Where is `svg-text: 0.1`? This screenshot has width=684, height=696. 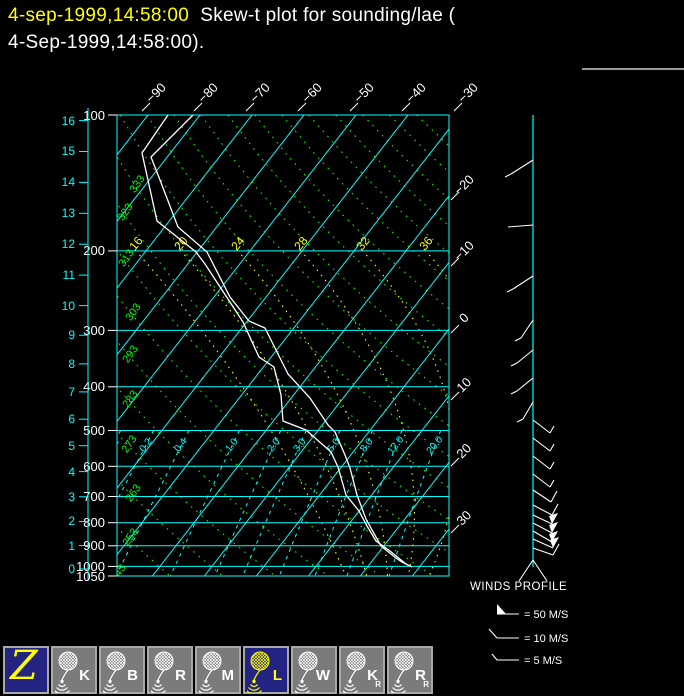 svg-text: 0.1 is located at coordinates (112, 445).